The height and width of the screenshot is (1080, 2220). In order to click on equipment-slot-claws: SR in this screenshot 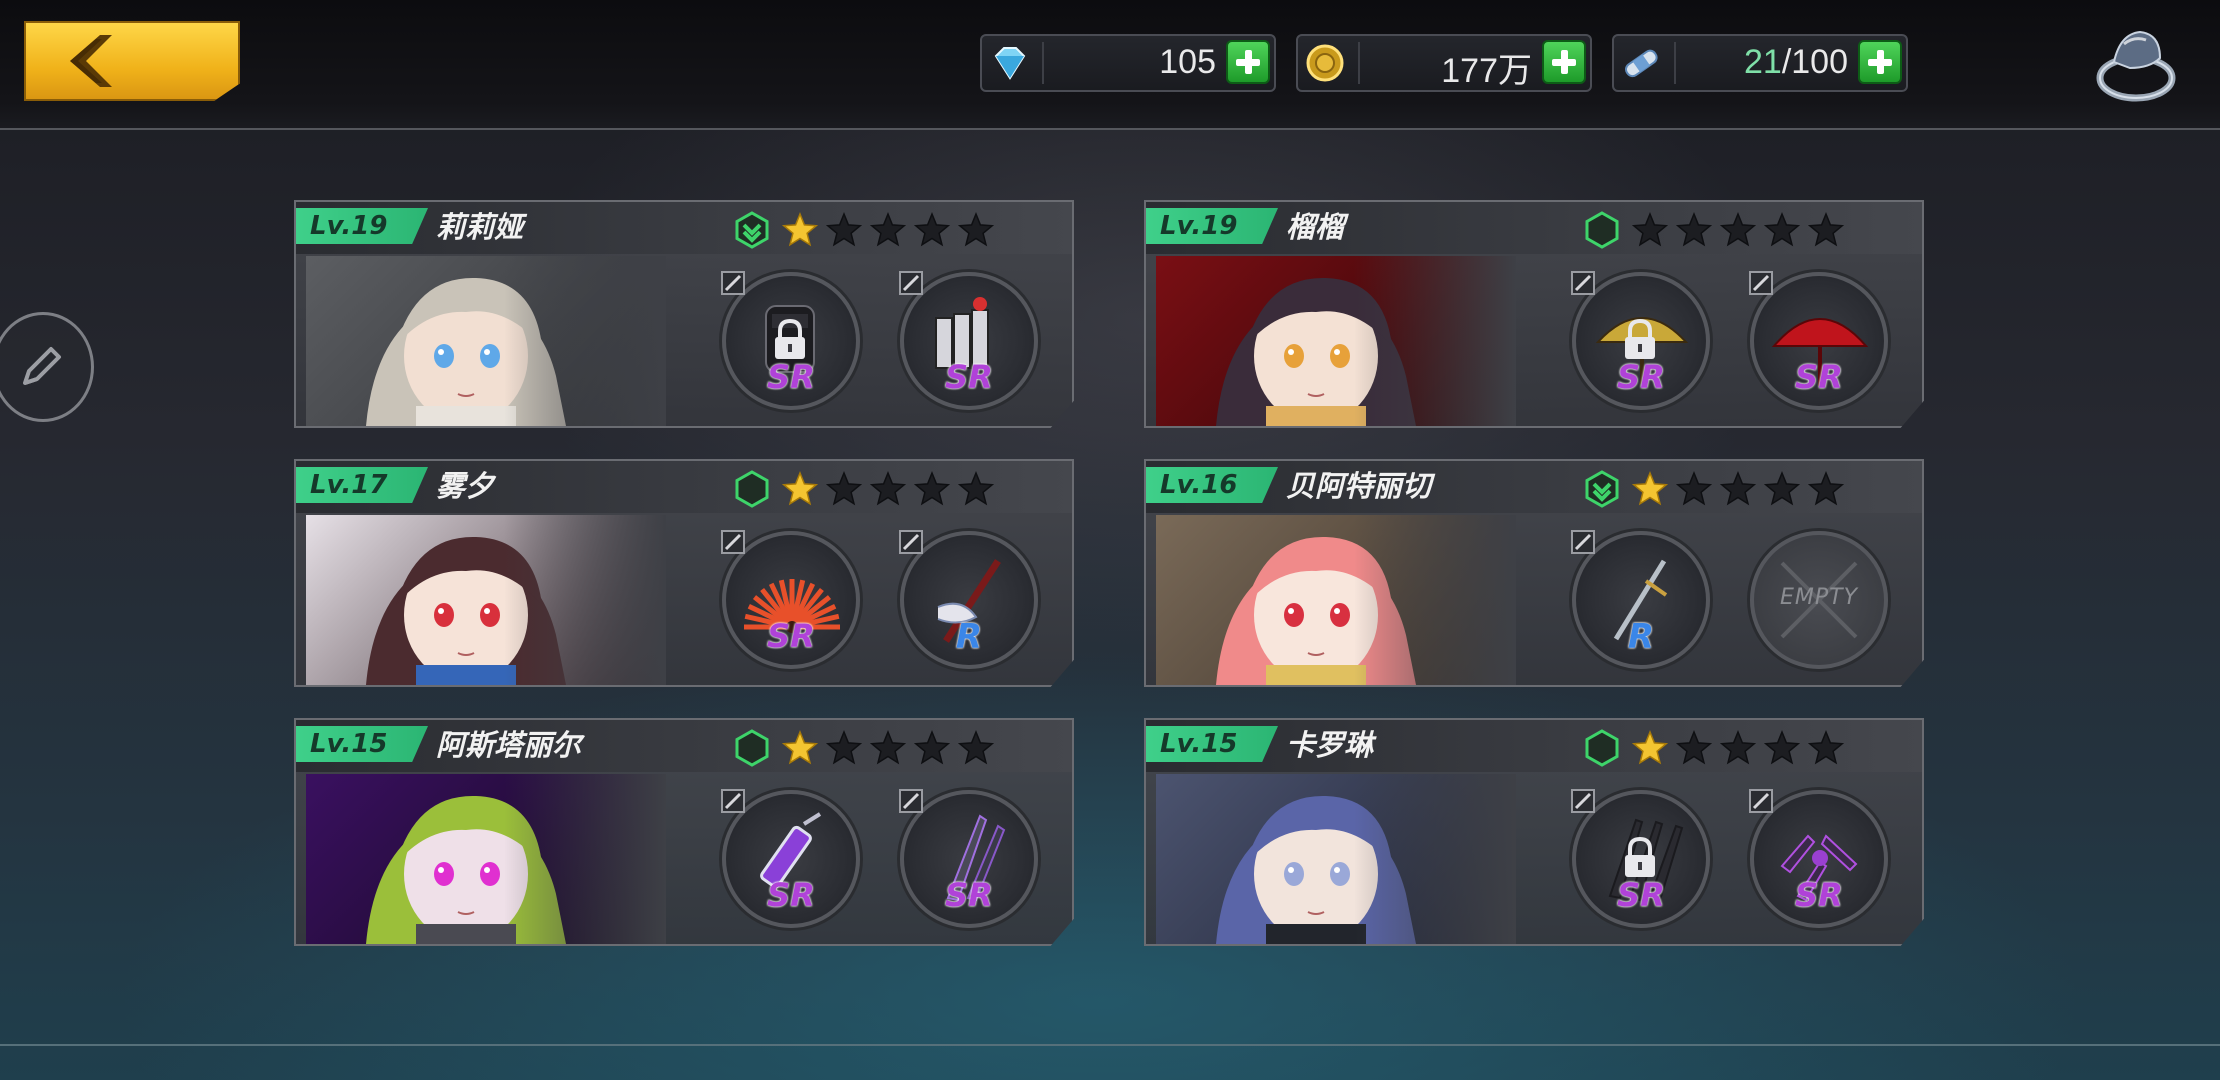, I will do `click(1640, 858)`.